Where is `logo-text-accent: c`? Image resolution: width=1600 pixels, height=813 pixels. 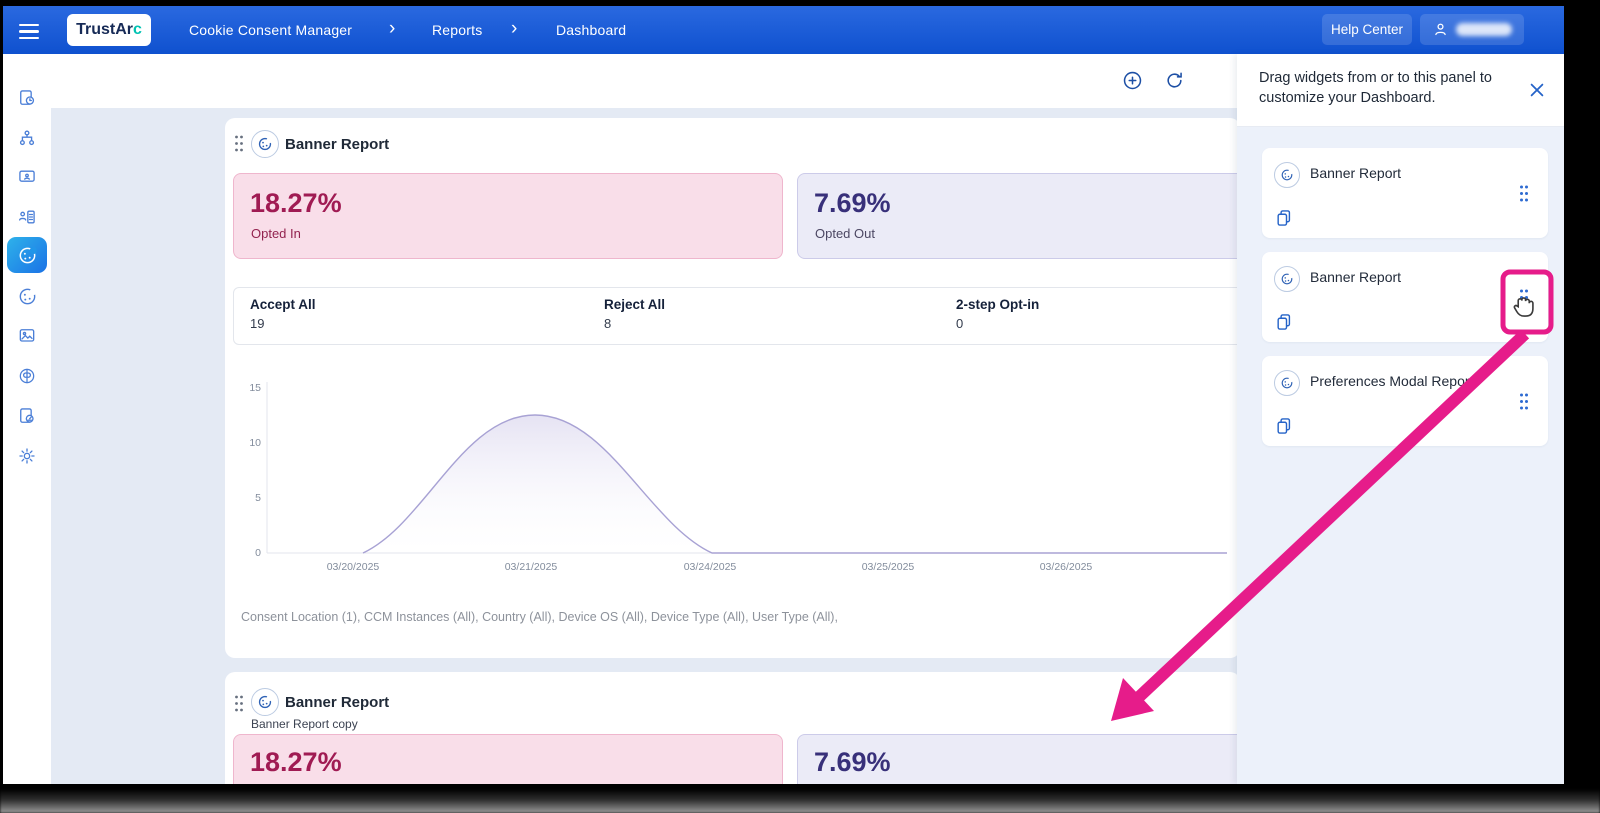
logo-text-accent: c is located at coordinates (137, 29).